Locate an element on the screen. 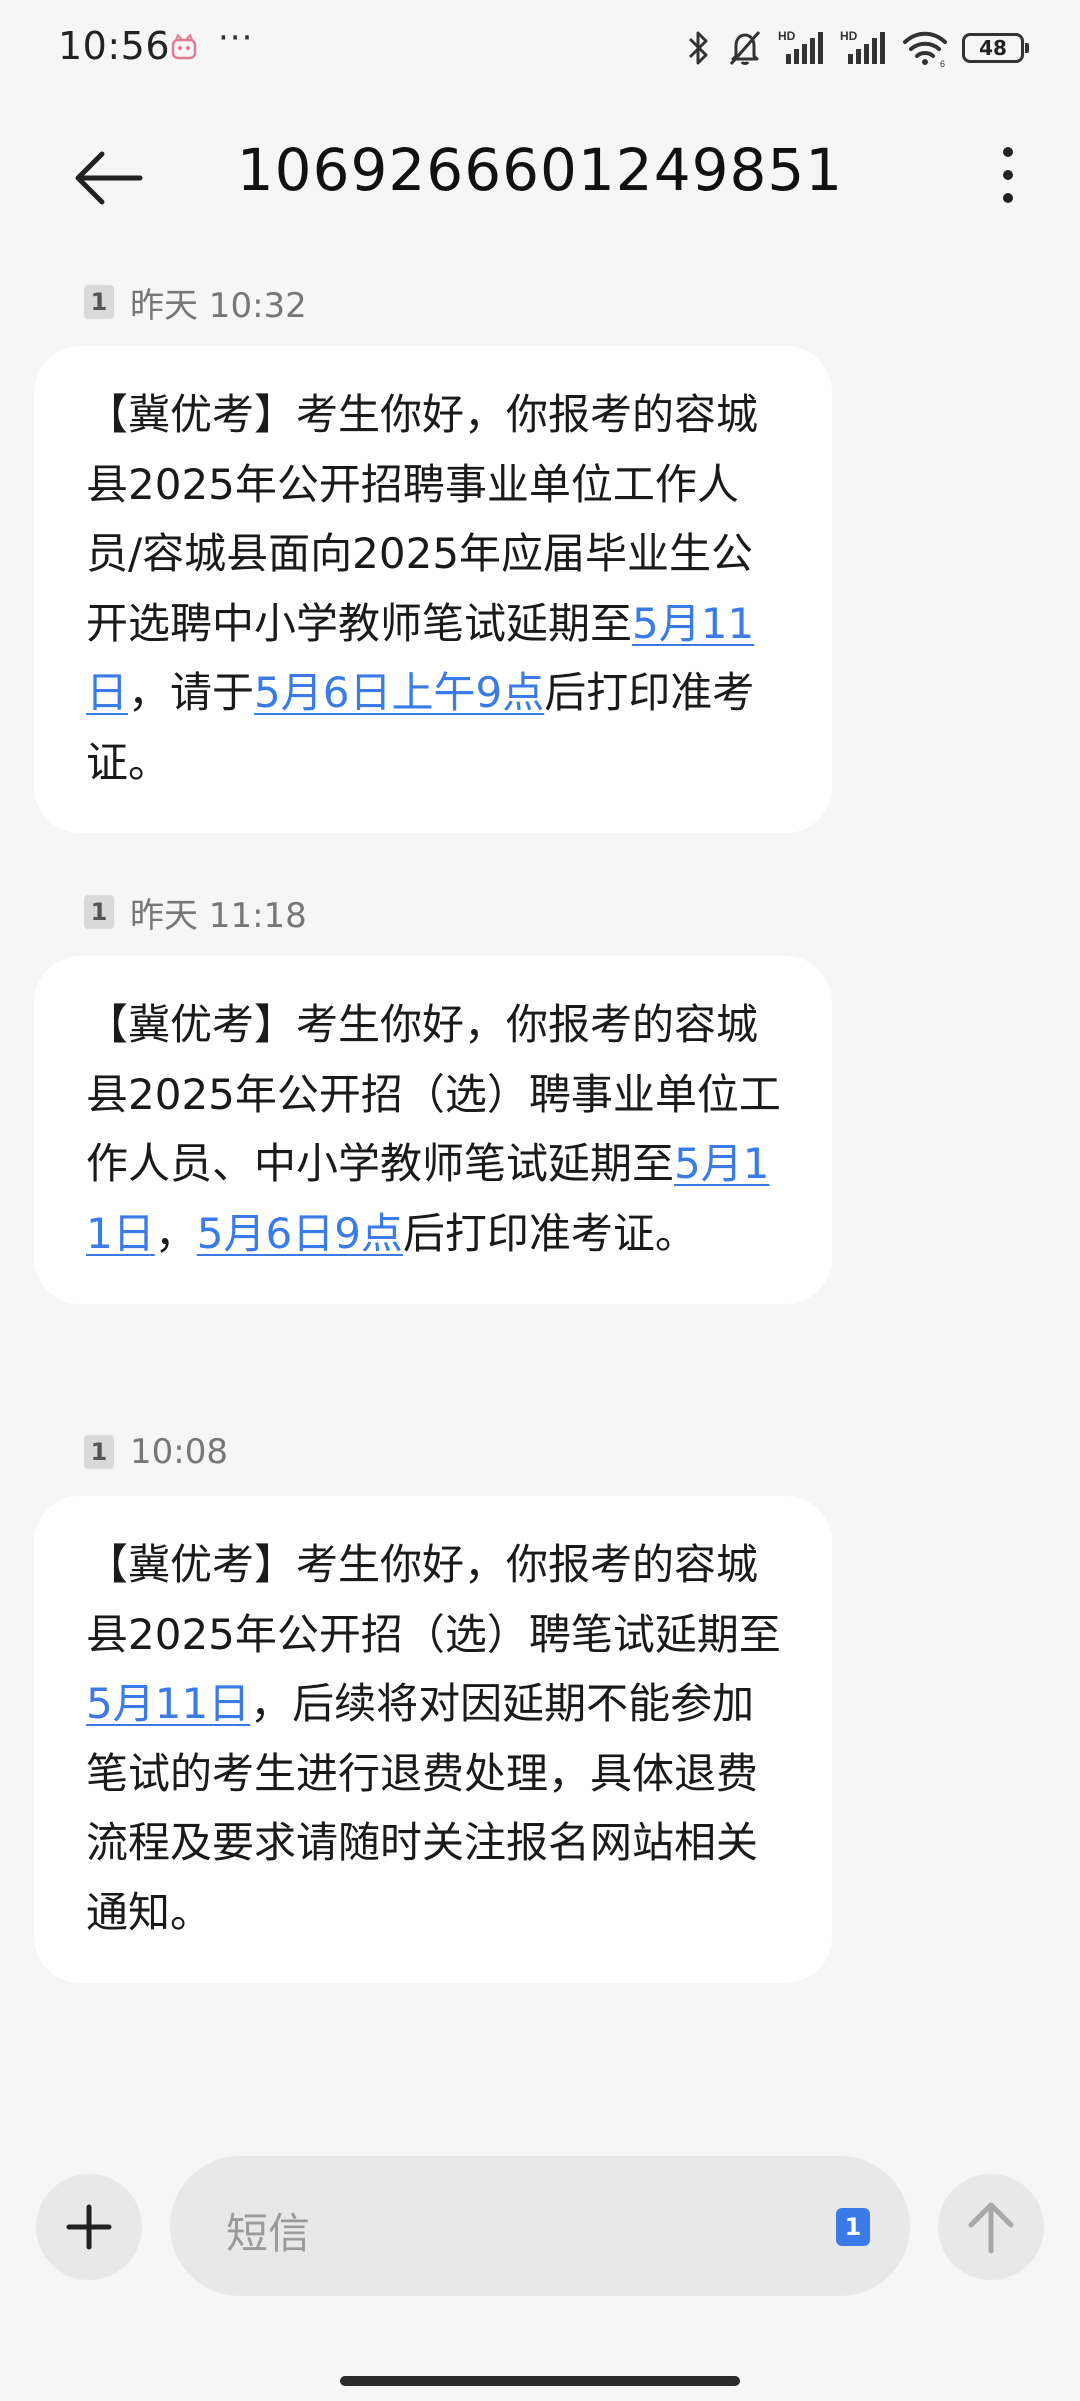 The image size is (1080, 2401). add-attachment-button is located at coordinates (89, 2227).